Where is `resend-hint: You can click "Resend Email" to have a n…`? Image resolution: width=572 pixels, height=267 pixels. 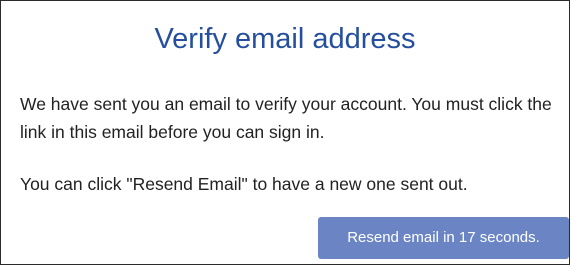 resend-hint: You can click "Resend Email" to have a n… is located at coordinates (244, 184).